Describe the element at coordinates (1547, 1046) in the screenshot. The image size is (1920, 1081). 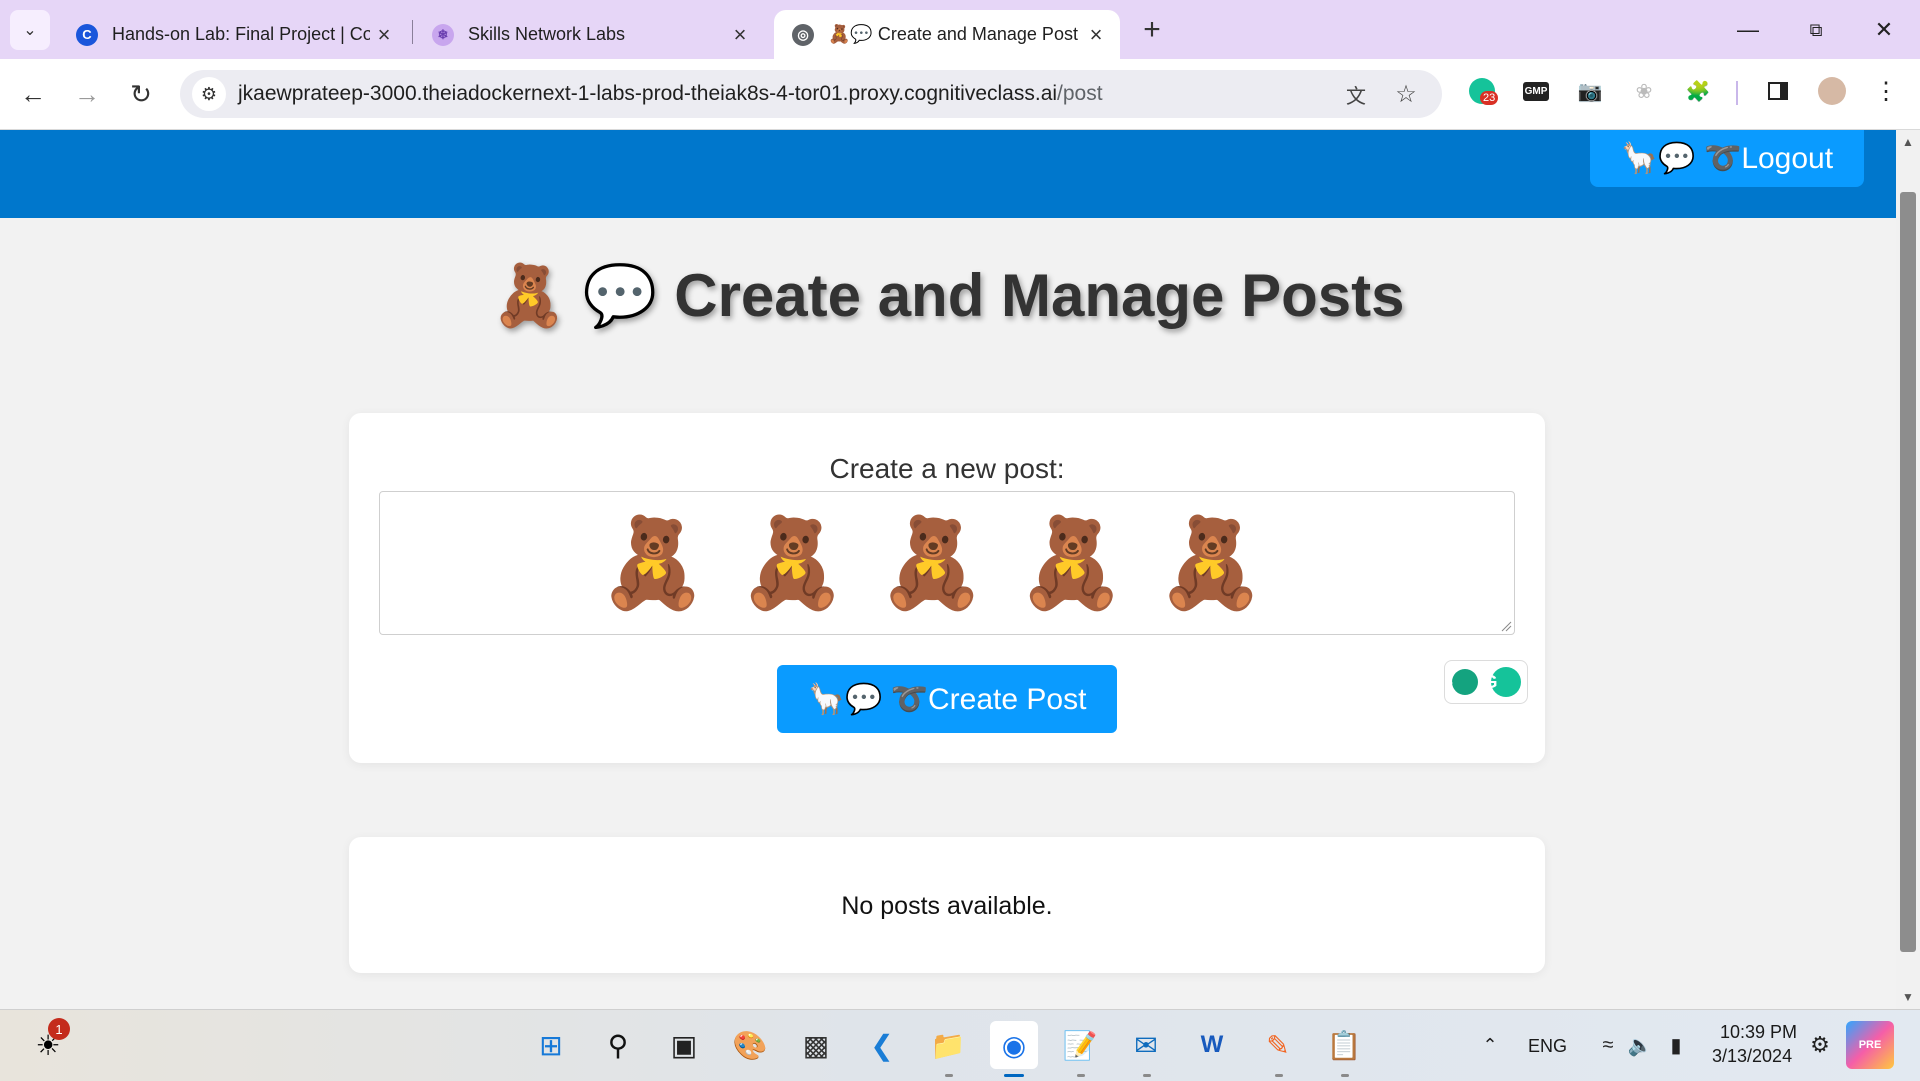
I see `language-indicator: ENG` at that location.